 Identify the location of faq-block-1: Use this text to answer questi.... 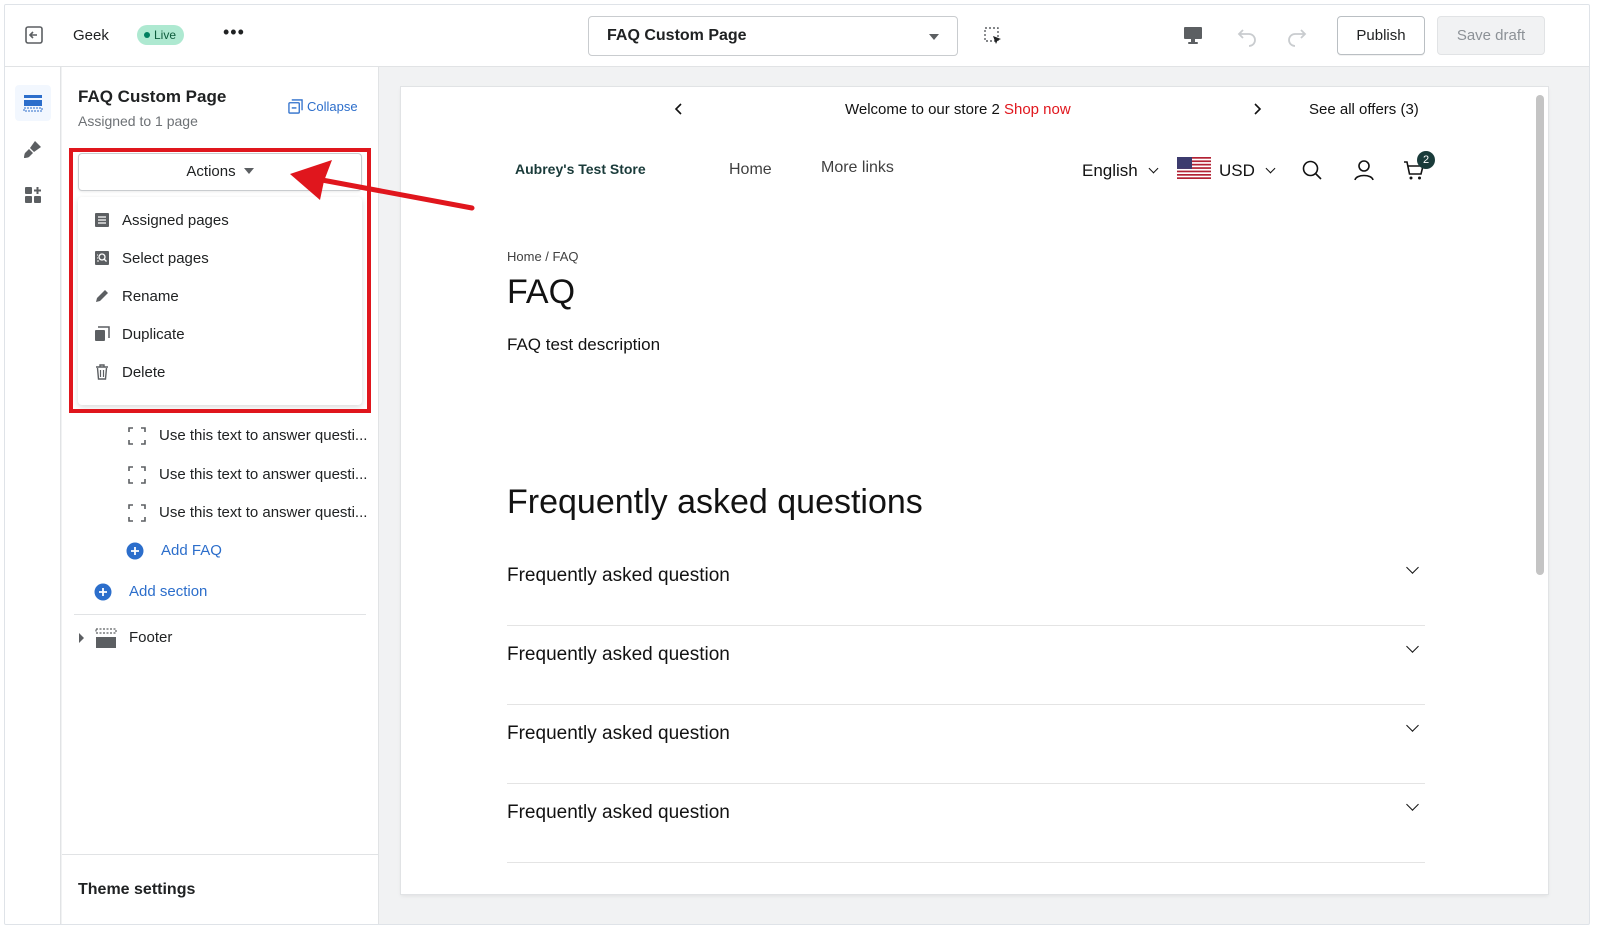
(220, 436).